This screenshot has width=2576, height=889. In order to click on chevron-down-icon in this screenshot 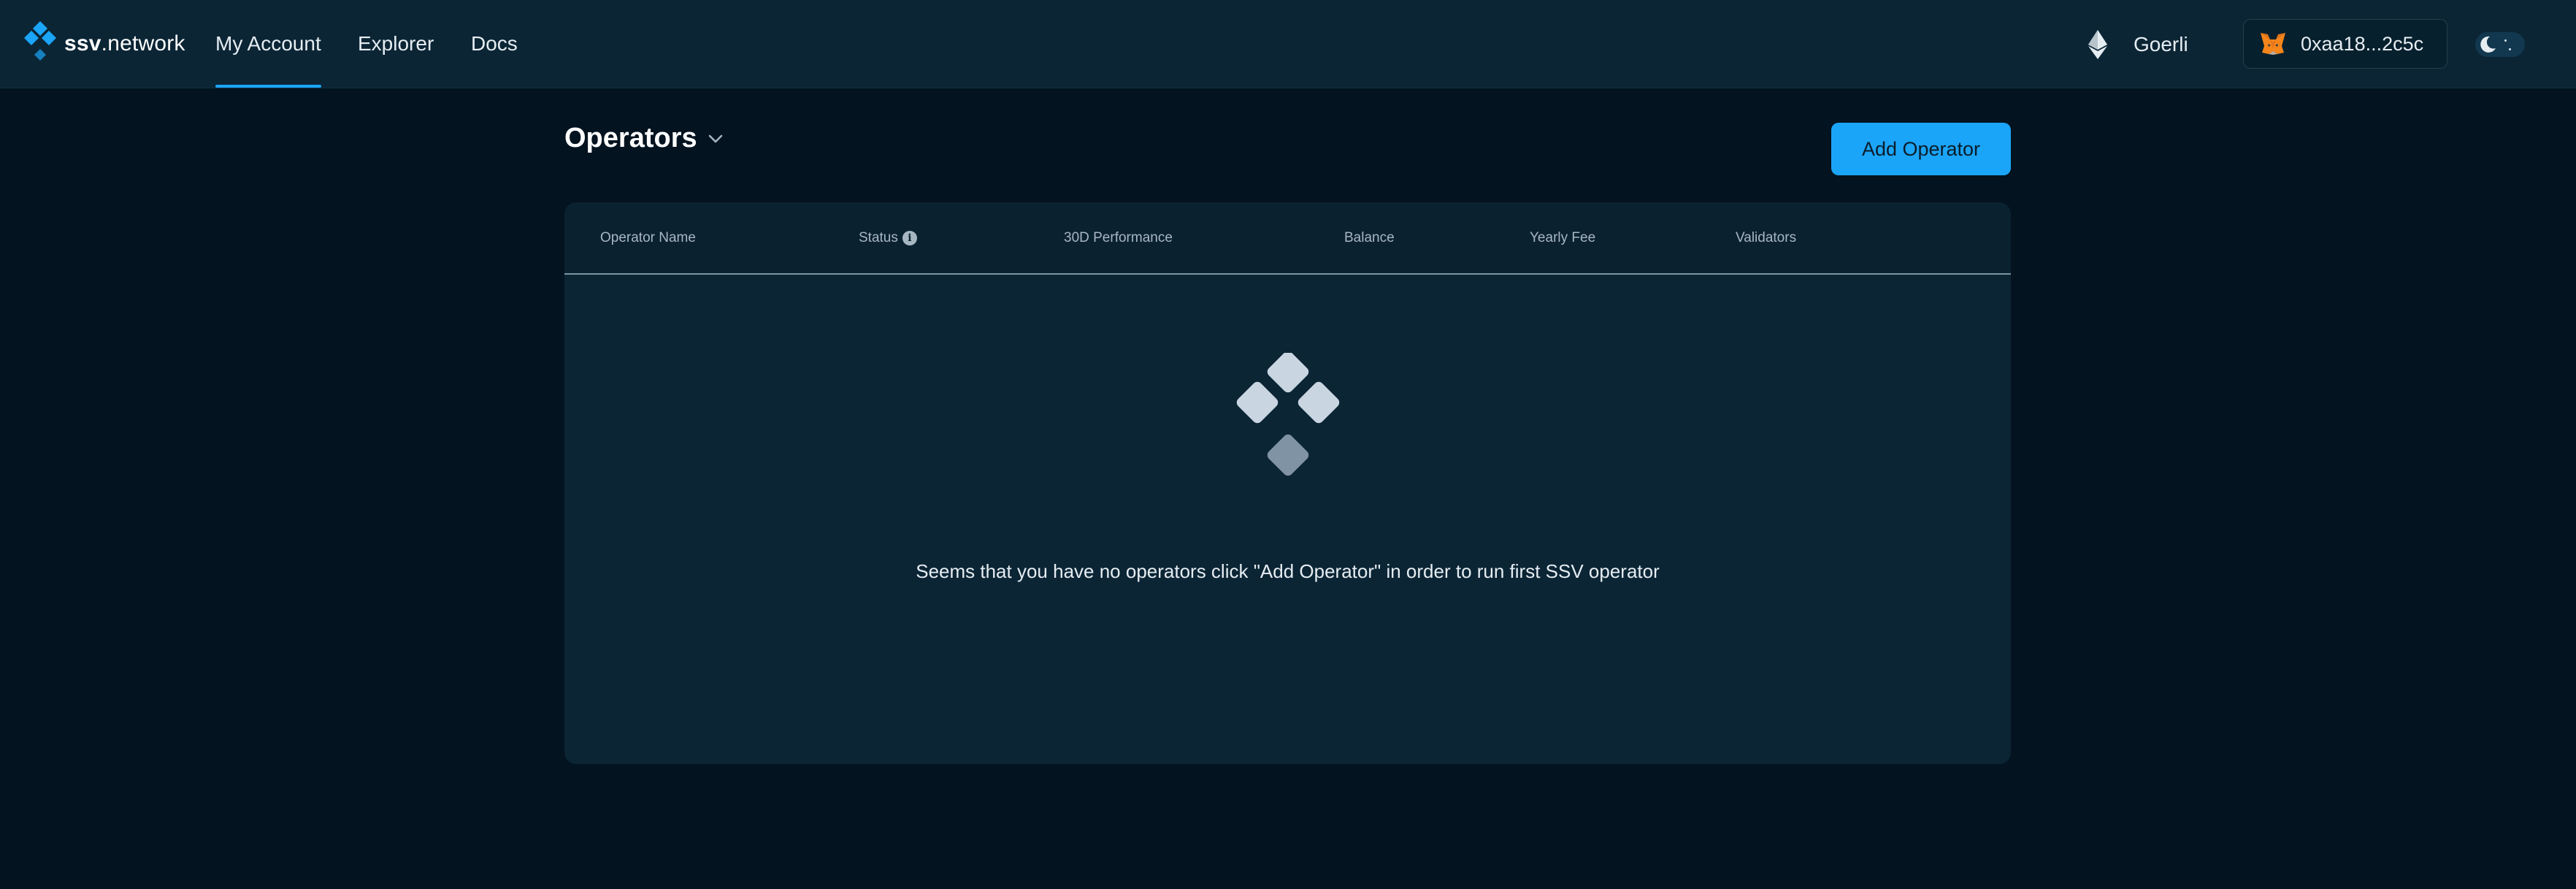, I will do `click(715, 138)`.